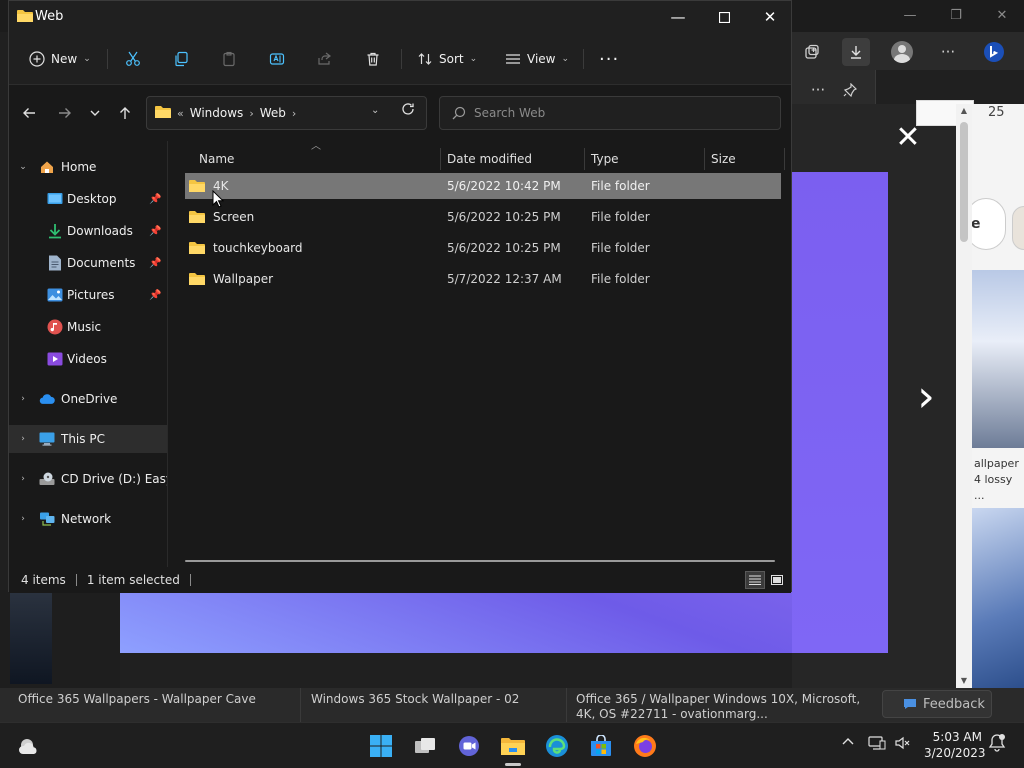 This screenshot has width=1024, height=768. I want to click on sidebar-item-home: ⌄ Home, so click(88, 167).